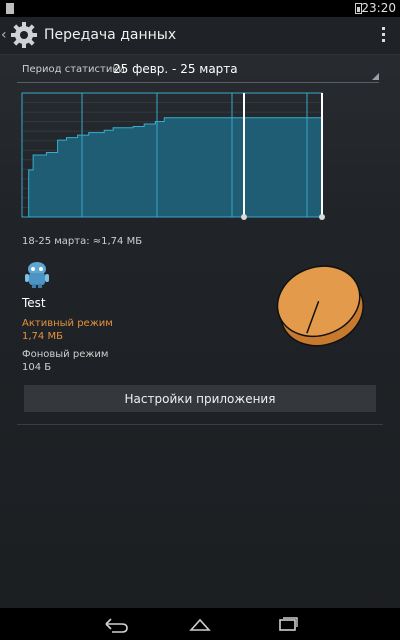 Image resolution: width=400 pixels, height=640 pixels. What do you see at coordinates (200, 8) in the screenshot?
I see `status-bar: 23:20` at bounding box center [200, 8].